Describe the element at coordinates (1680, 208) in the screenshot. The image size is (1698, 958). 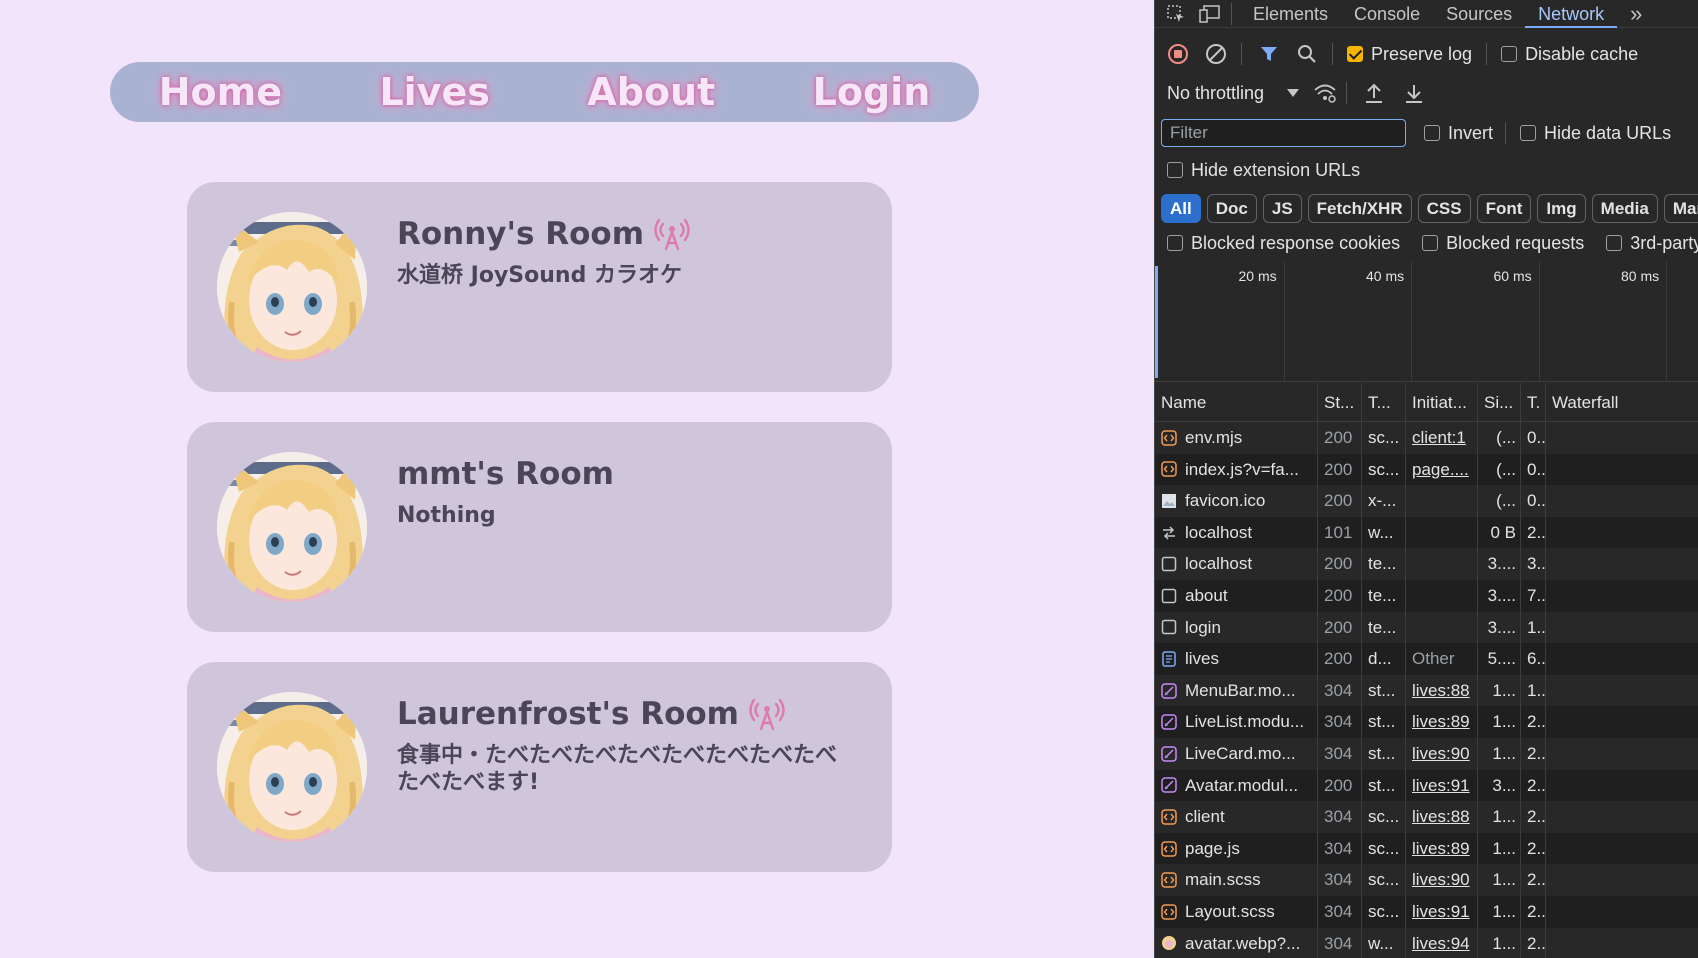
I see `type-filter-manife: Manife` at that location.